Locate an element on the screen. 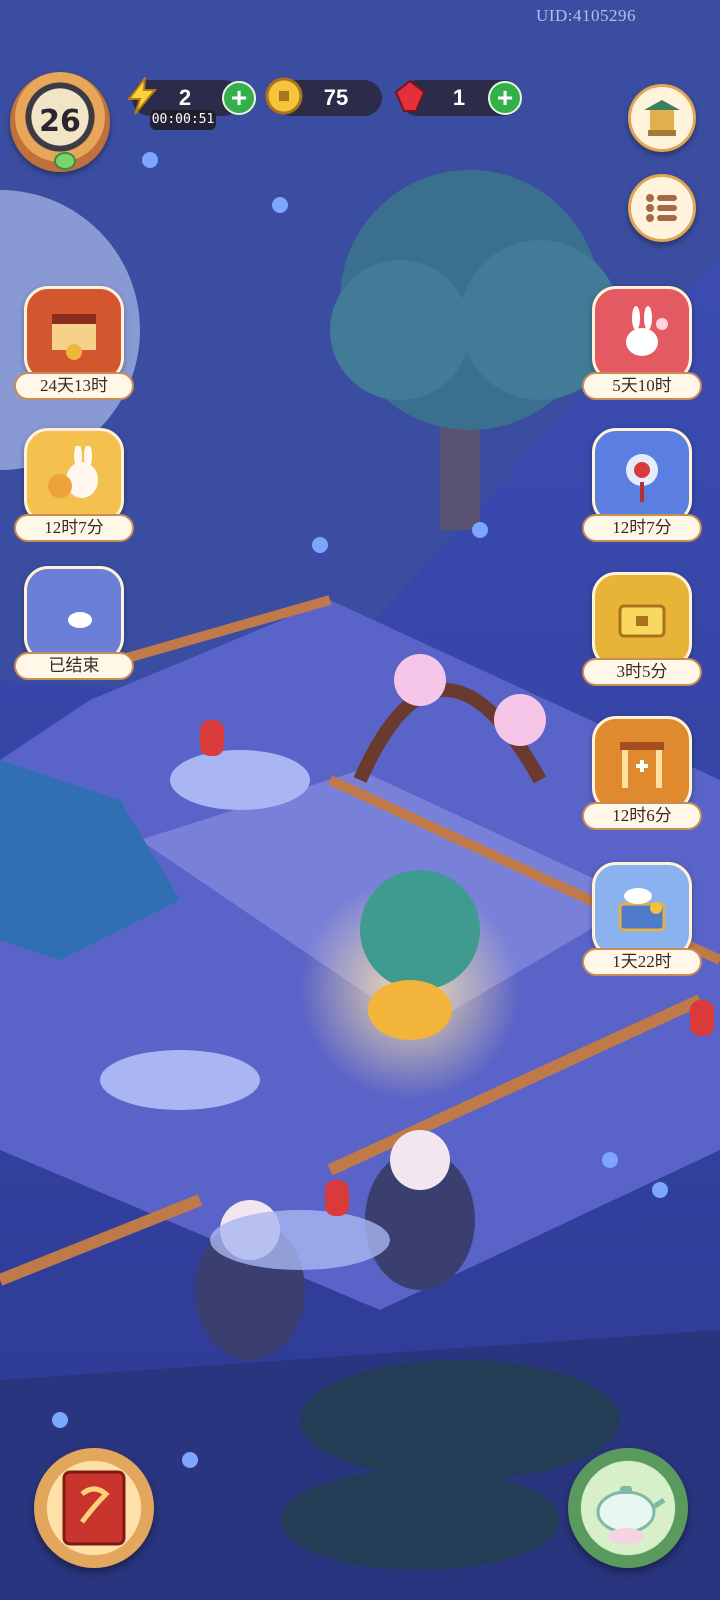  red-book-icon is located at coordinates (94, 1508).